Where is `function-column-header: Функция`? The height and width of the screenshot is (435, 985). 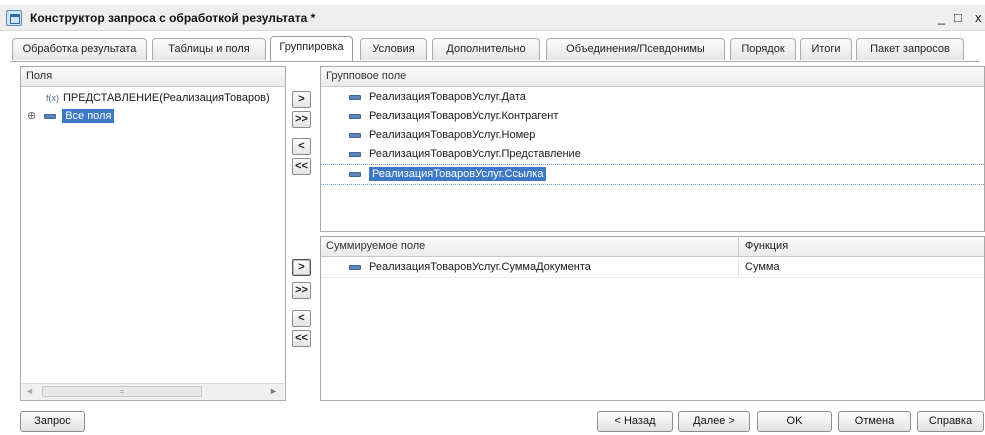
function-column-header: Функция is located at coordinates (766, 247).